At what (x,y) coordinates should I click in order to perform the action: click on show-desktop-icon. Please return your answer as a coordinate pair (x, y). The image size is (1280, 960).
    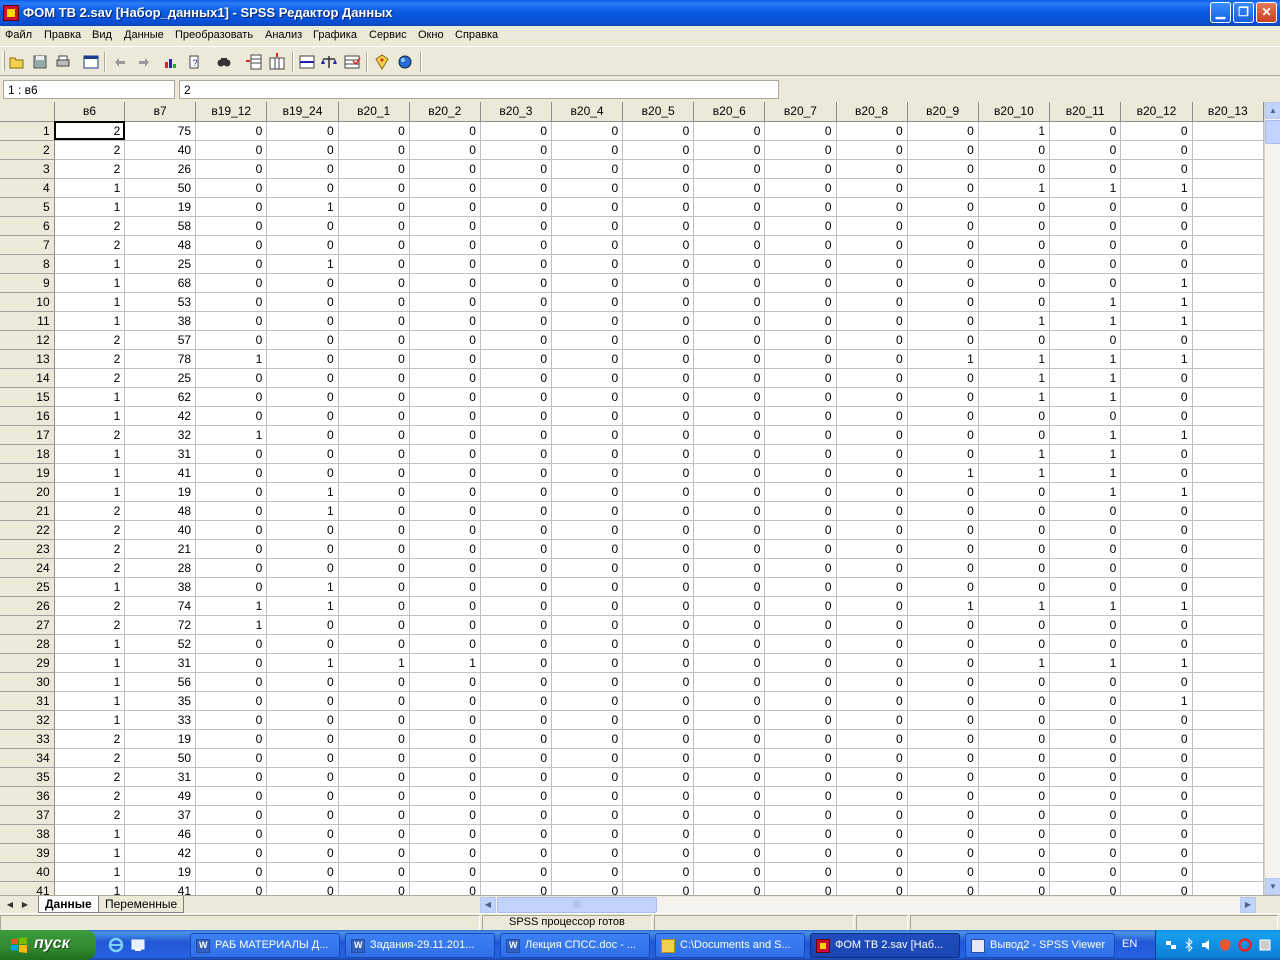
    Looking at the image, I should click on (138, 945).